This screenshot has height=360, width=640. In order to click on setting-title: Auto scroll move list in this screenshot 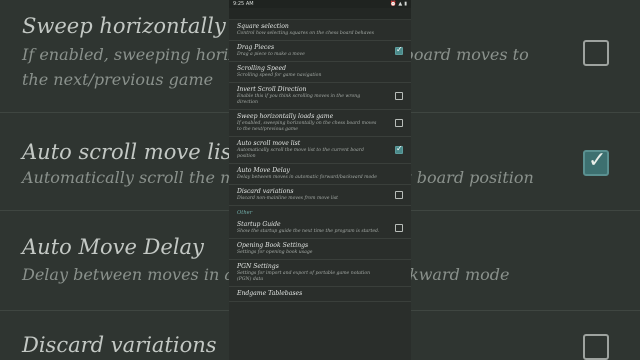, I will do `click(269, 143)`.